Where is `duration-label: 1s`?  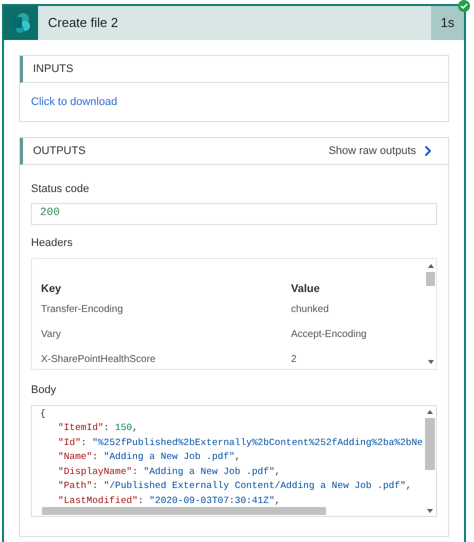
duration-label: 1s is located at coordinates (447, 23).